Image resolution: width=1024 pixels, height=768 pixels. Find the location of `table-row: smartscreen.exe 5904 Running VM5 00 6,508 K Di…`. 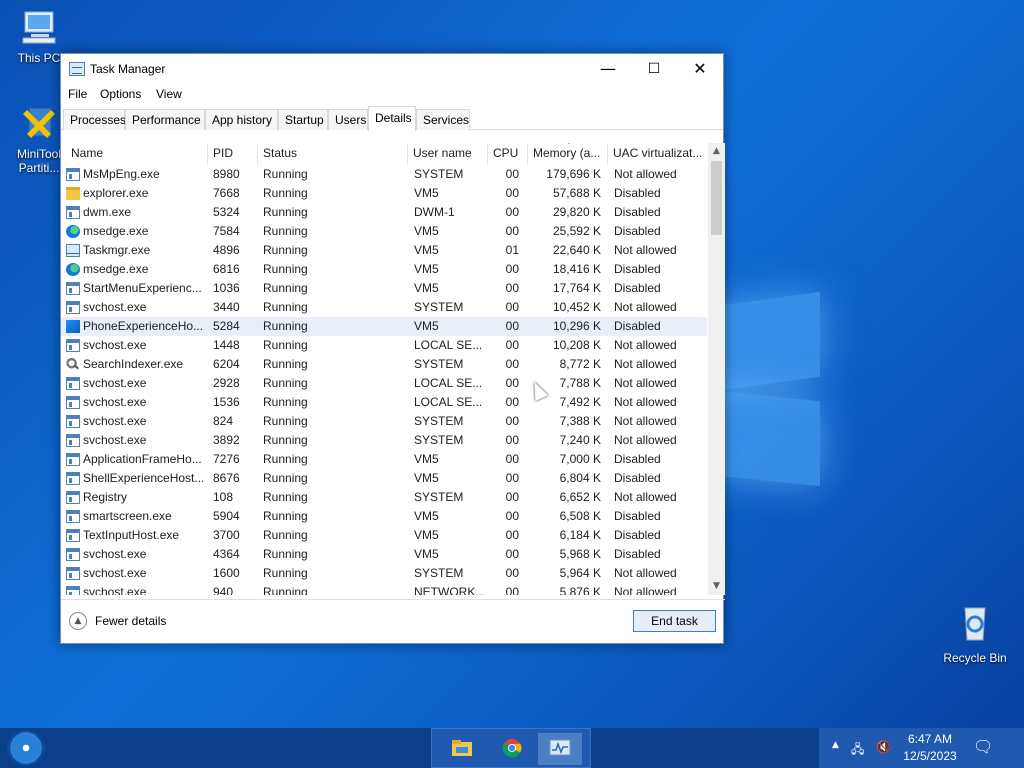

table-row: smartscreen.exe 5904 Running VM5 00 6,508 K Di… is located at coordinates (384, 516).